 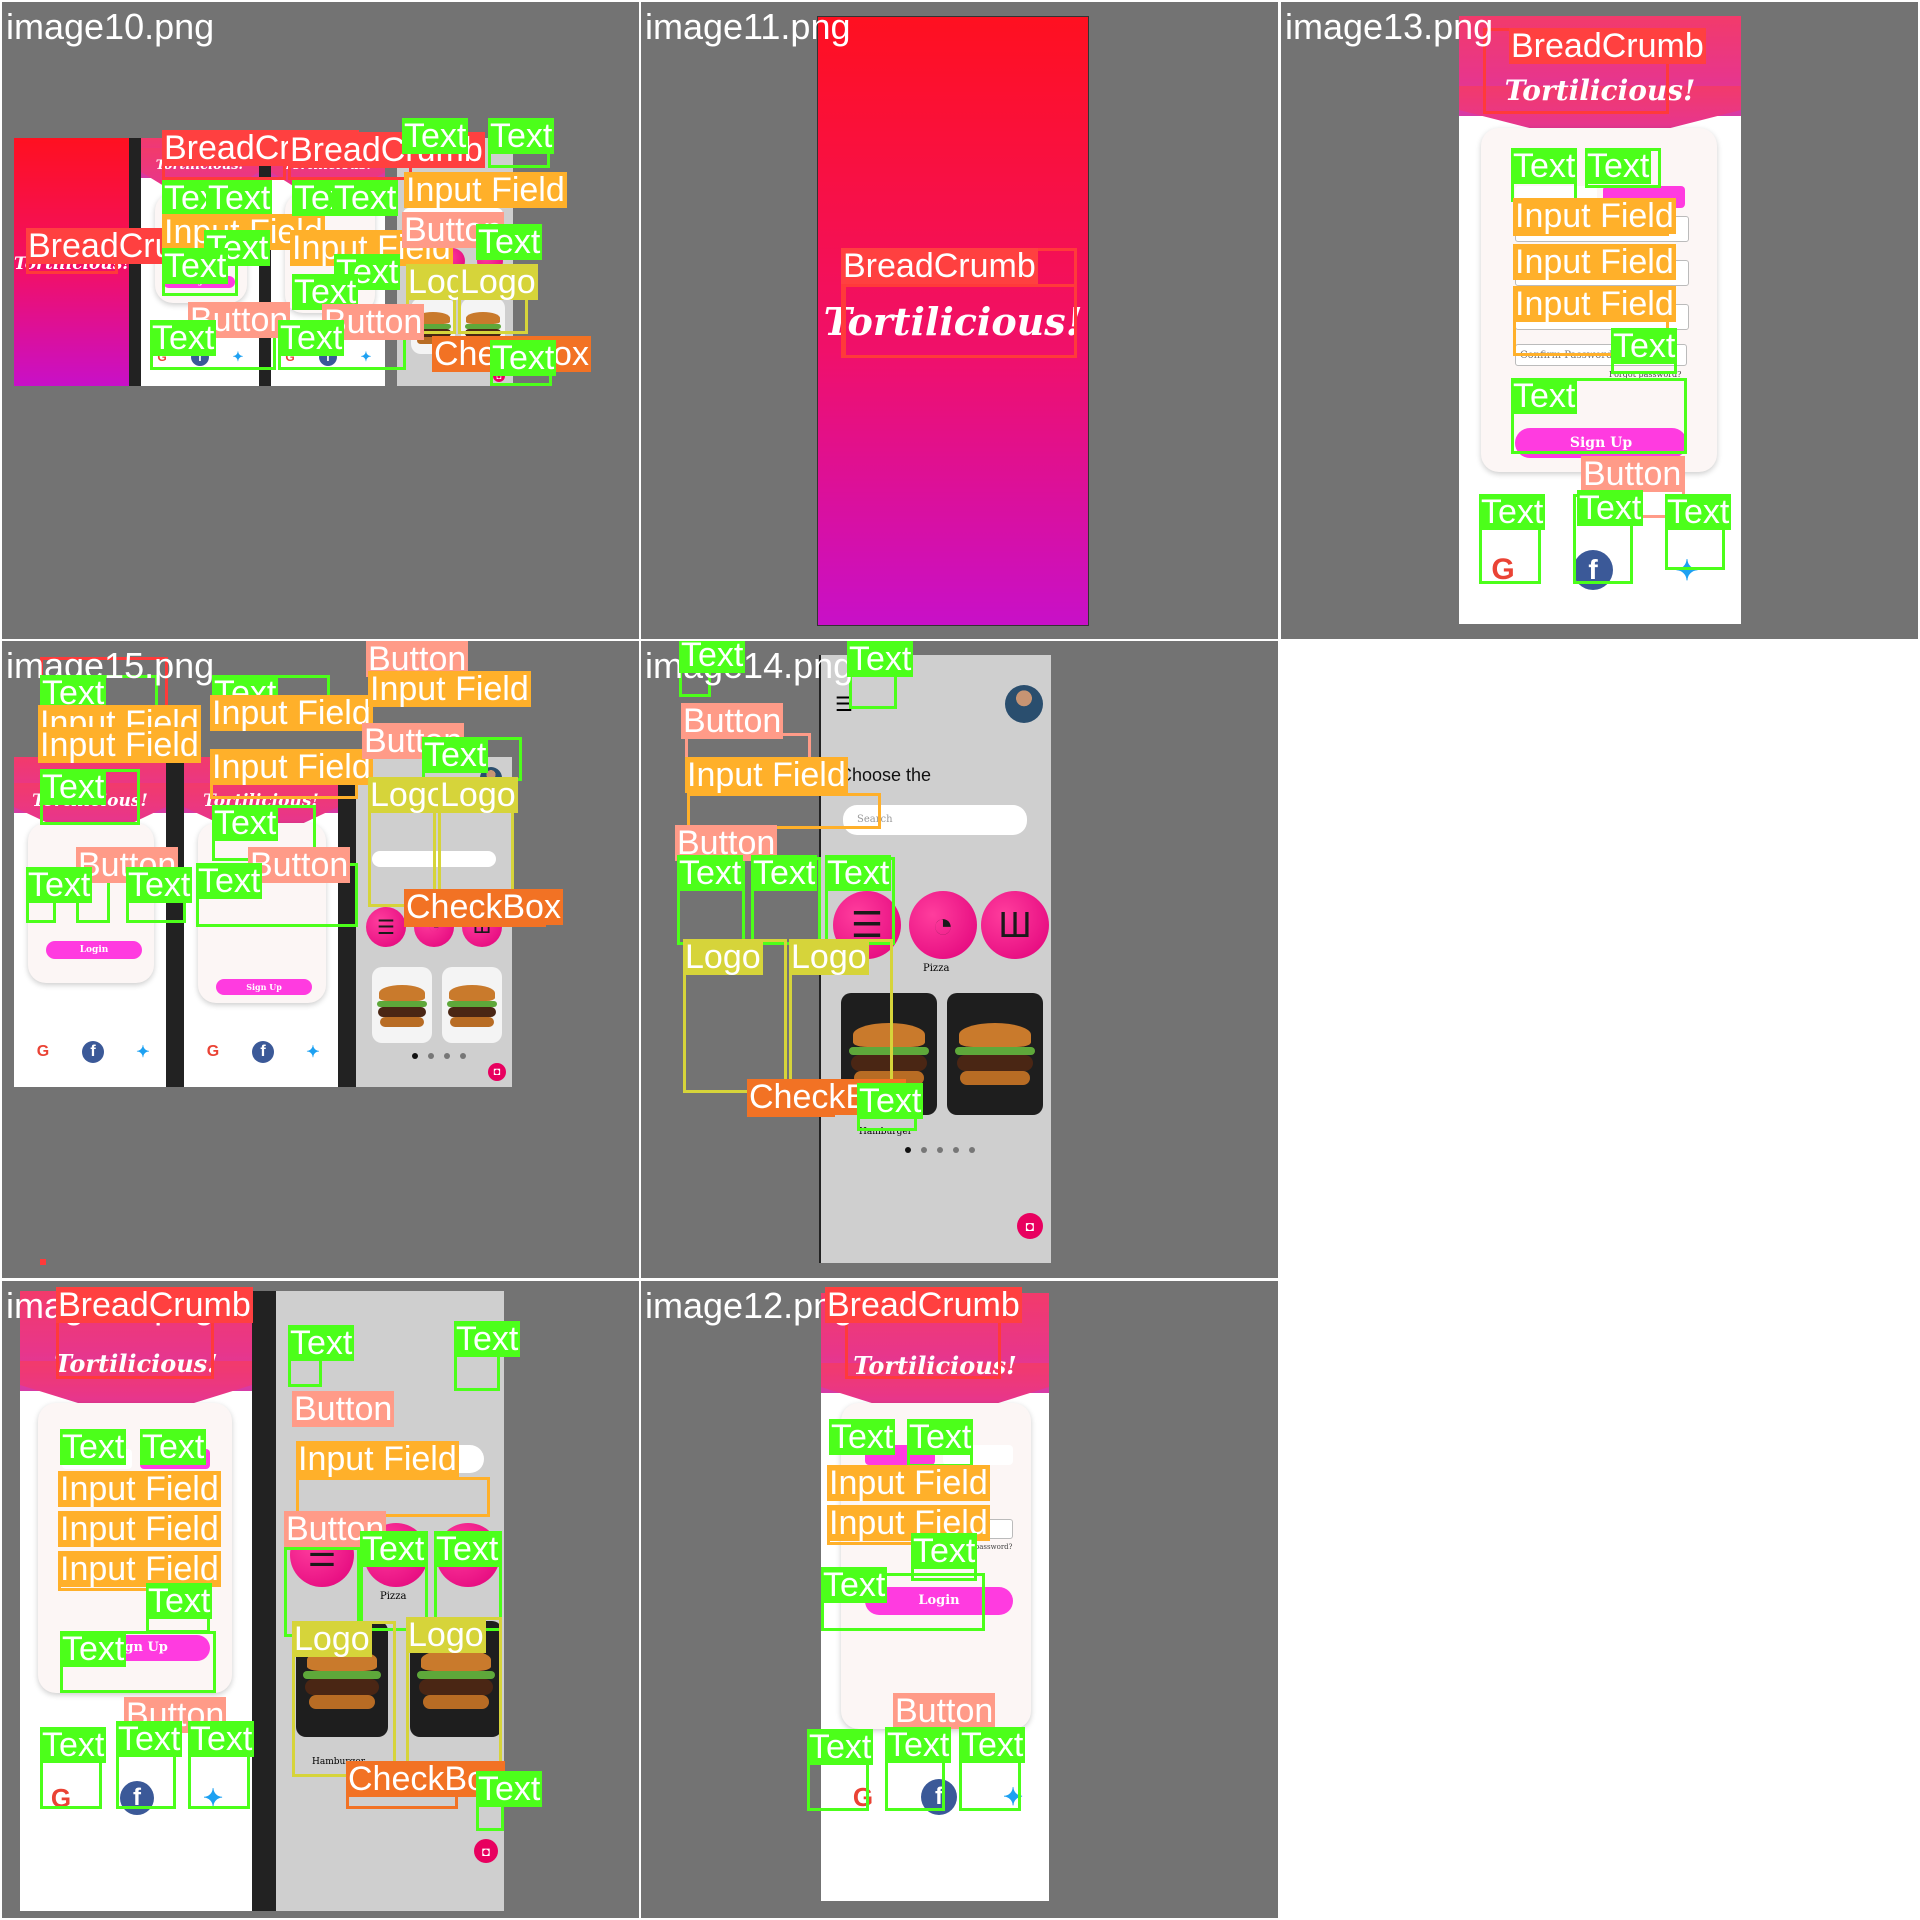 I want to click on login-button: Login, so click(x=94, y=950).